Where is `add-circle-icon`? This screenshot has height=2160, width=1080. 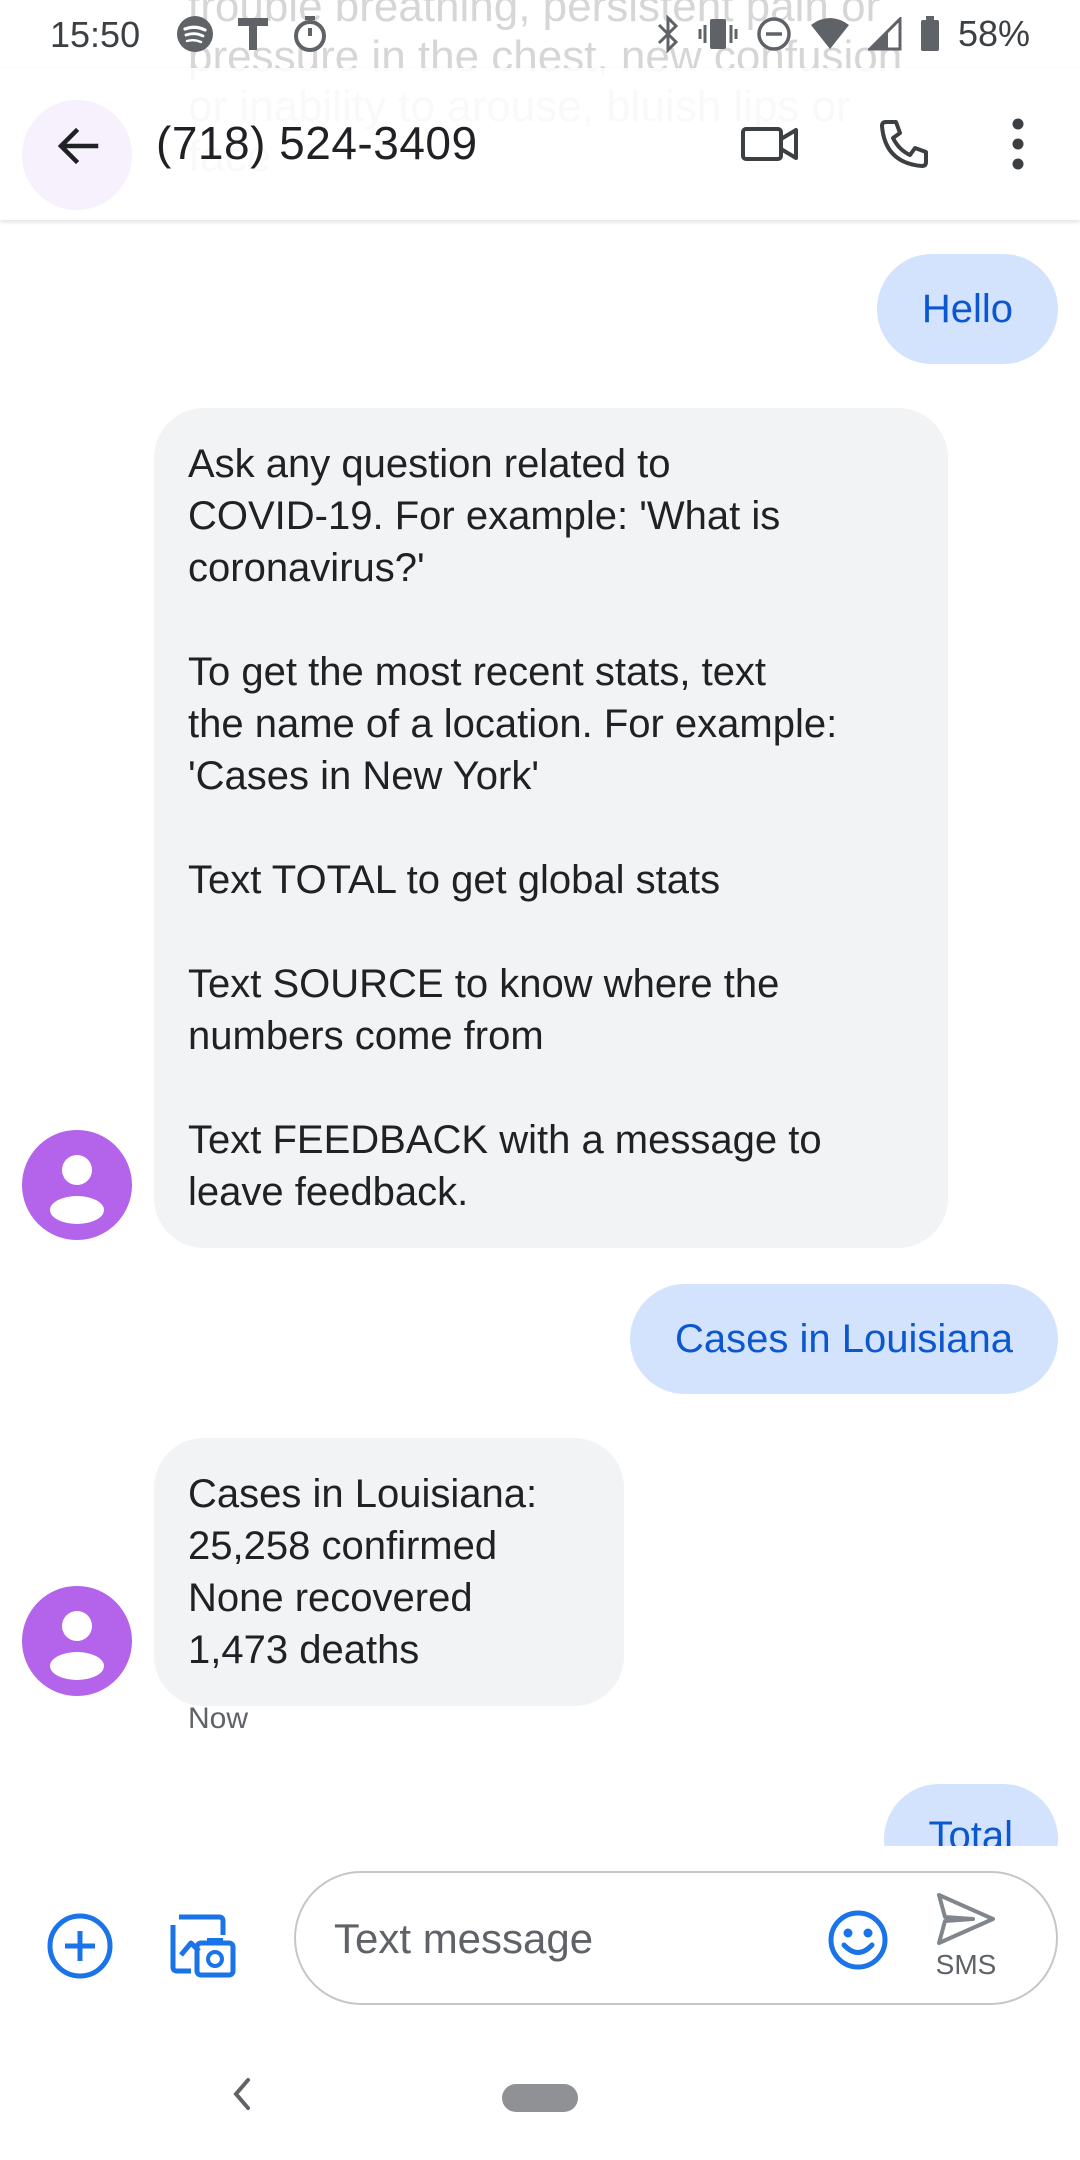 add-circle-icon is located at coordinates (80, 1946).